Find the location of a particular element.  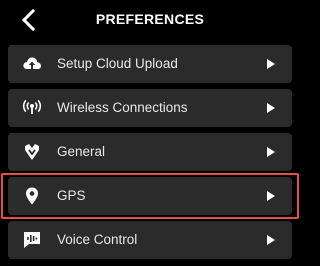

menu-item-setup-cloud-upload: Setup Cloud Upload is located at coordinates (150, 64).